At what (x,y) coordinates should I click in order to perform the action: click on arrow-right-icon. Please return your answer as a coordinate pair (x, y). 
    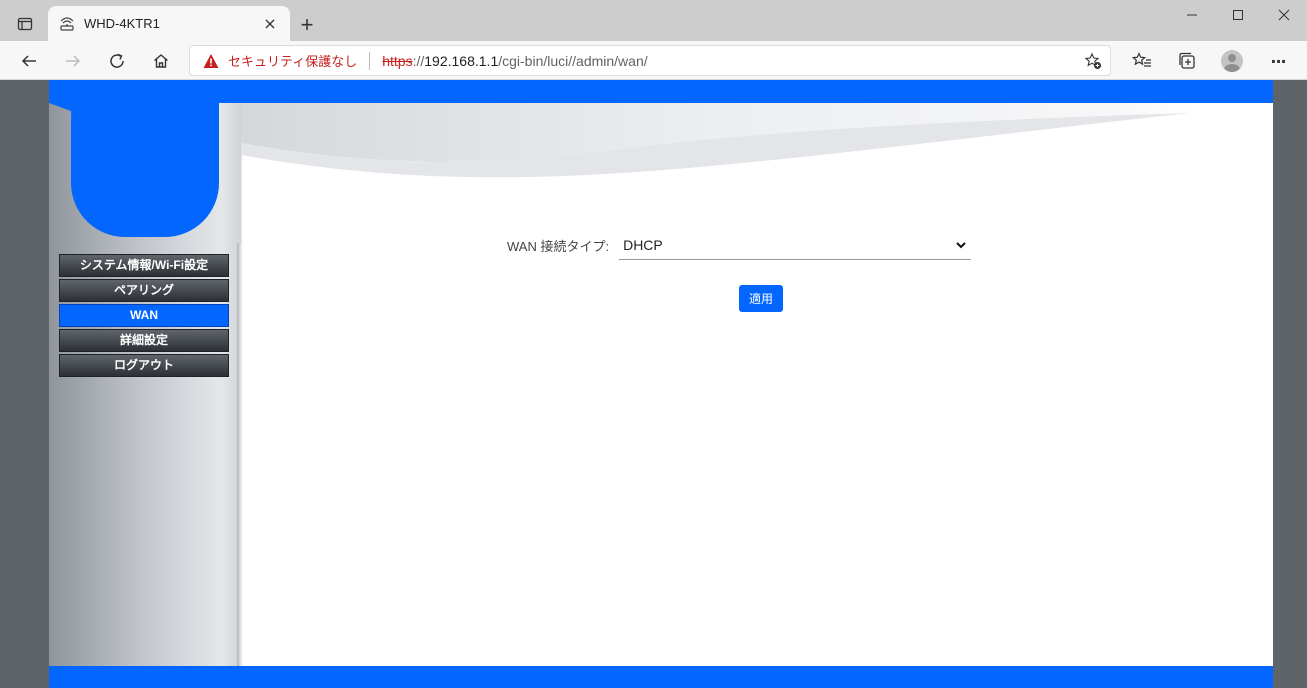
    Looking at the image, I should click on (73, 61).